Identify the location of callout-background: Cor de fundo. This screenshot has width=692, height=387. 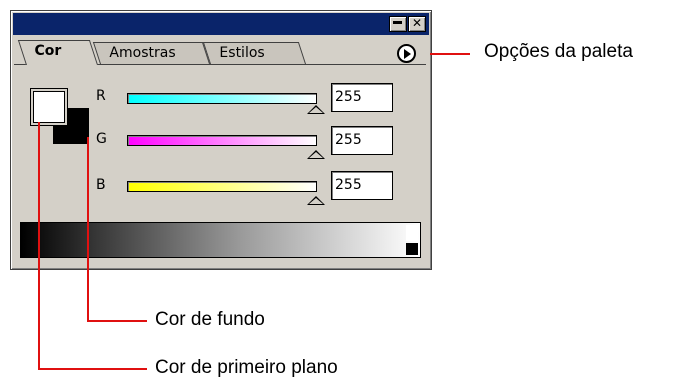
(210, 319).